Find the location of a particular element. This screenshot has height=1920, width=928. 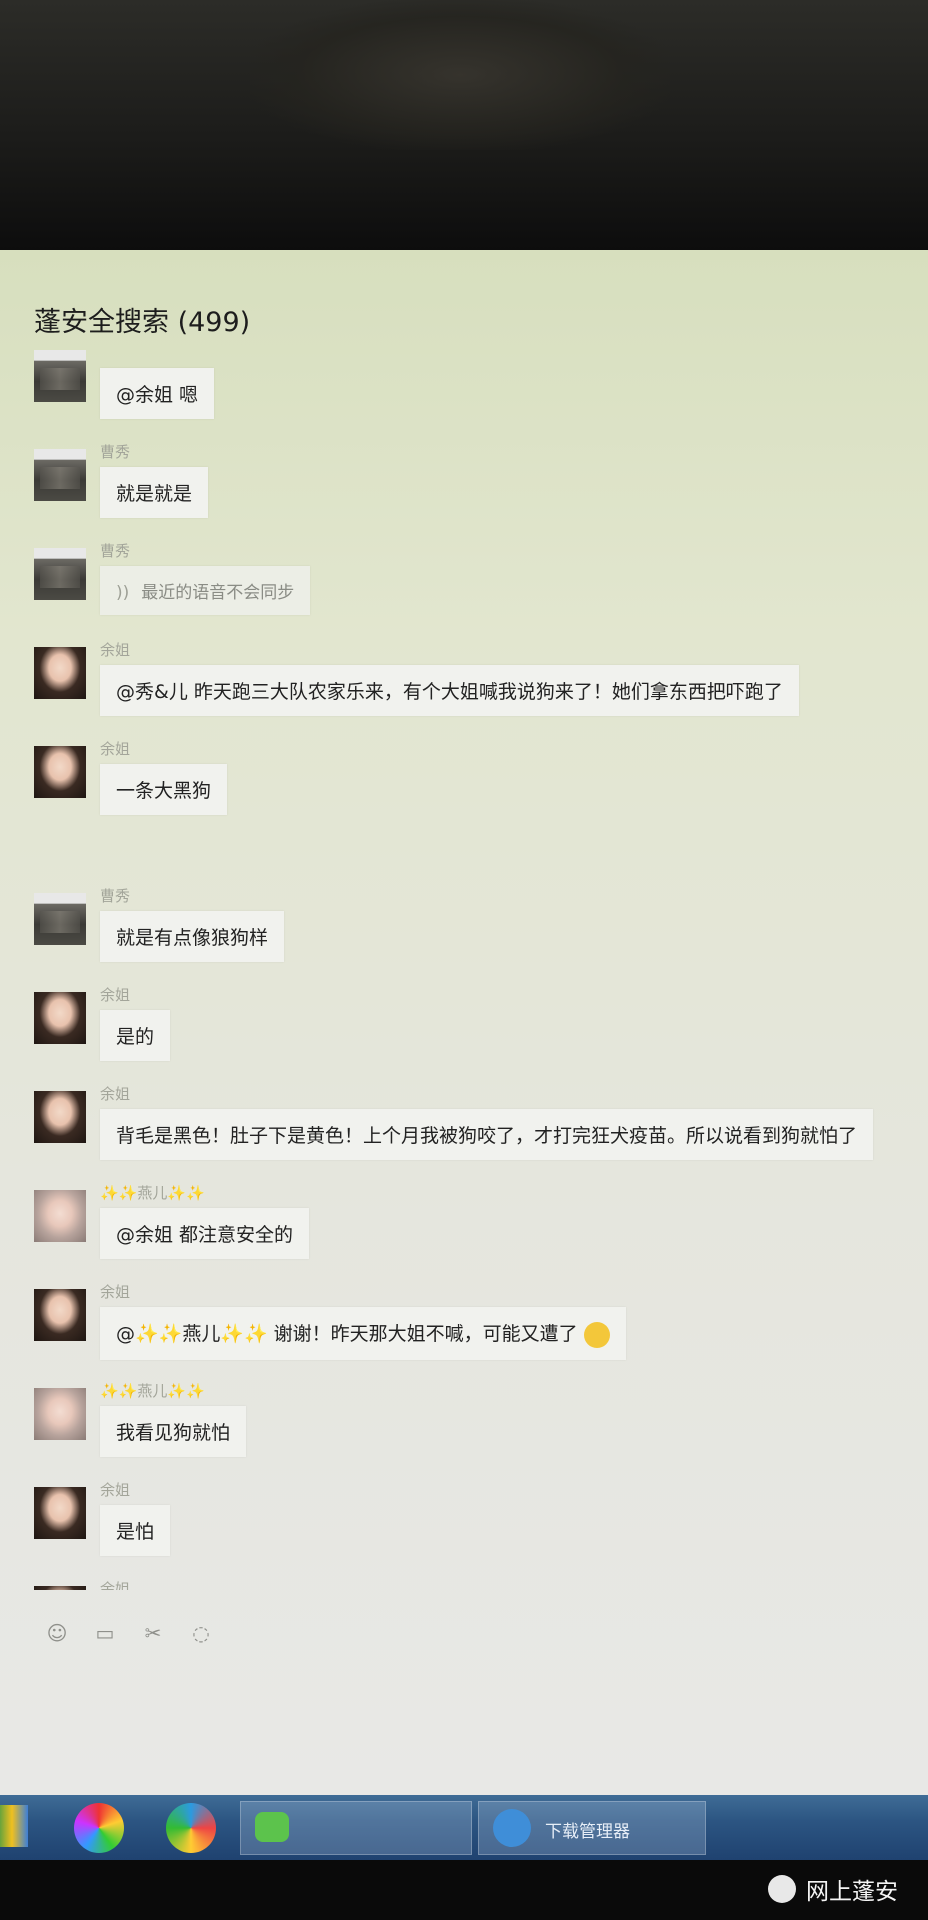

message-text: 最近的语音不会同步 is located at coordinates (218, 593).